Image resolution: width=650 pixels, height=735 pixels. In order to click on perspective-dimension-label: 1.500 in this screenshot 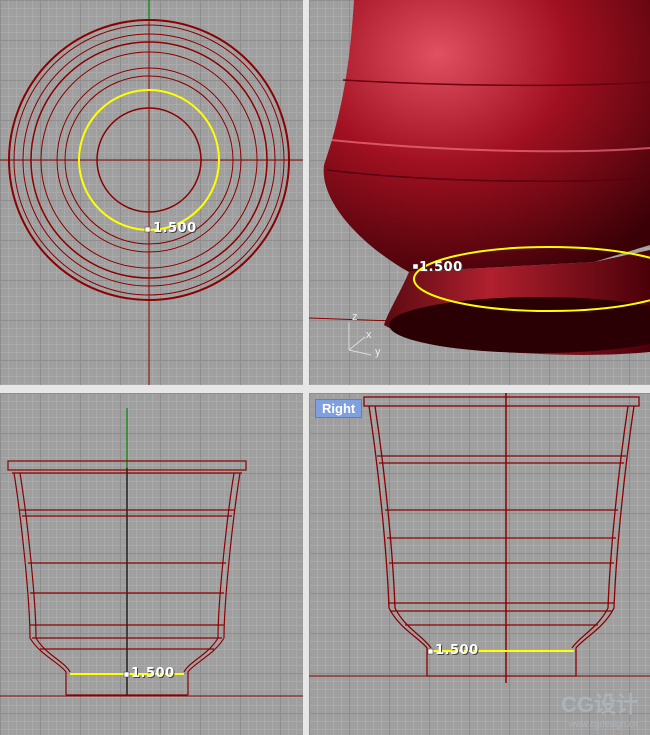, I will do `click(441, 267)`.